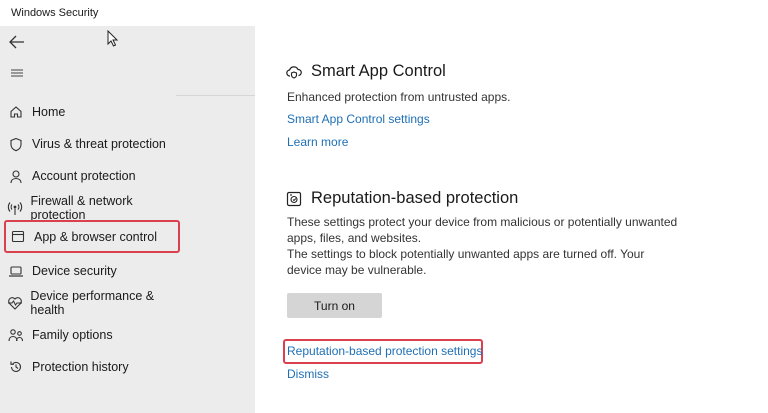  I want to click on menu-button, so click(17, 73).